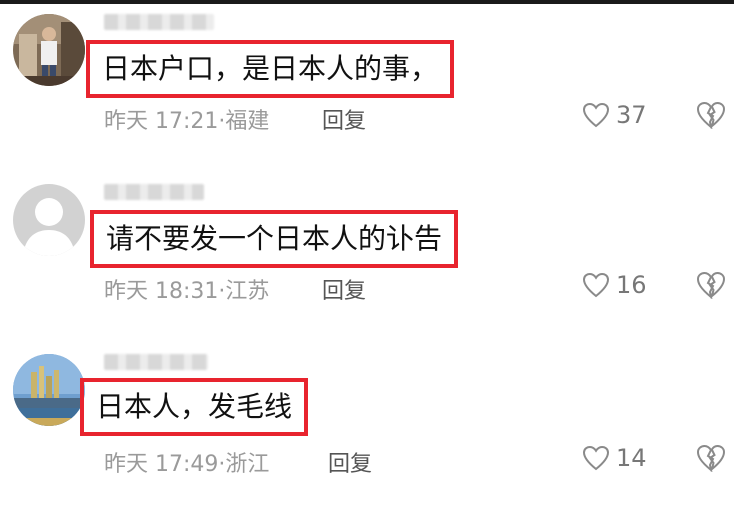 The image size is (734, 510). What do you see at coordinates (274, 239) in the screenshot?
I see `comment-text: 请不要发一个日本人的讣告` at bounding box center [274, 239].